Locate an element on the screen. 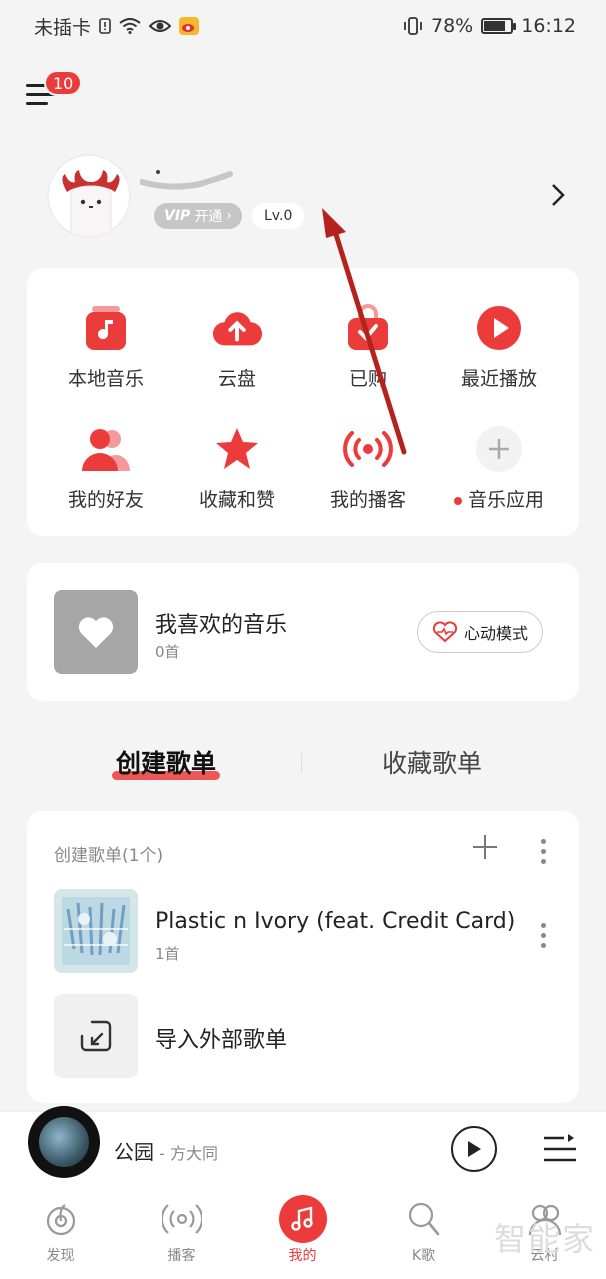 Image resolution: width=606 pixels, height=1279 pixels. sim-alert-icon is located at coordinates (105, 26).